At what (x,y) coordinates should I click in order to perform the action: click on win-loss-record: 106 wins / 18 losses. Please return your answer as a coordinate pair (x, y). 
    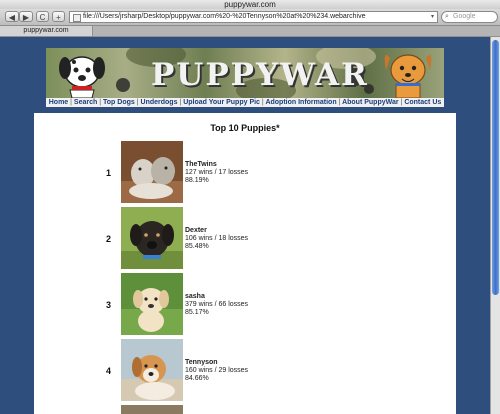
    Looking at the image, I should click on (217, 238).